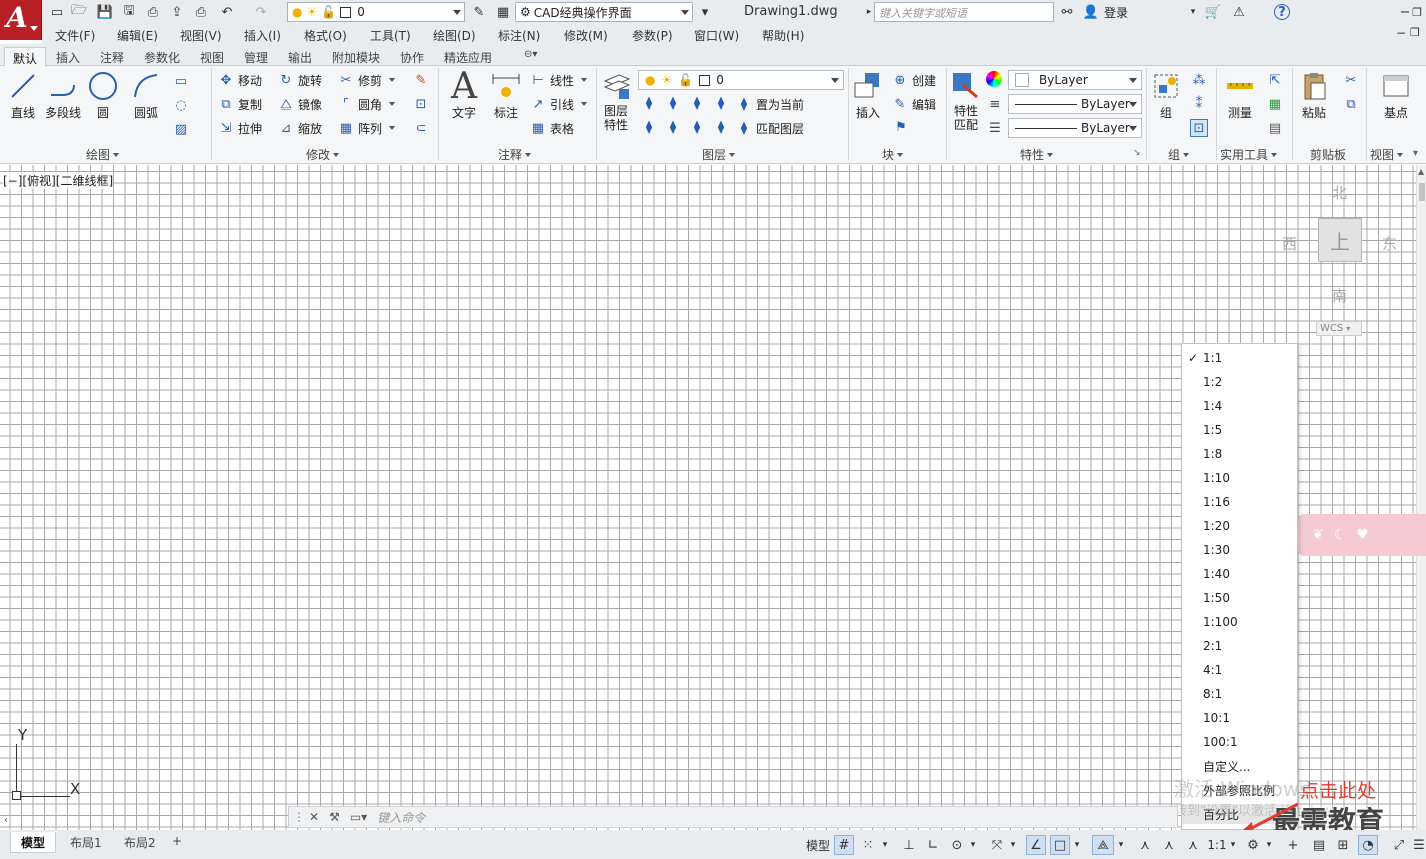 The width and height of the screenshot is (1426, 859). I want to click on annotation-scale-dropdown-icon: ▾, so click(1233, 845).